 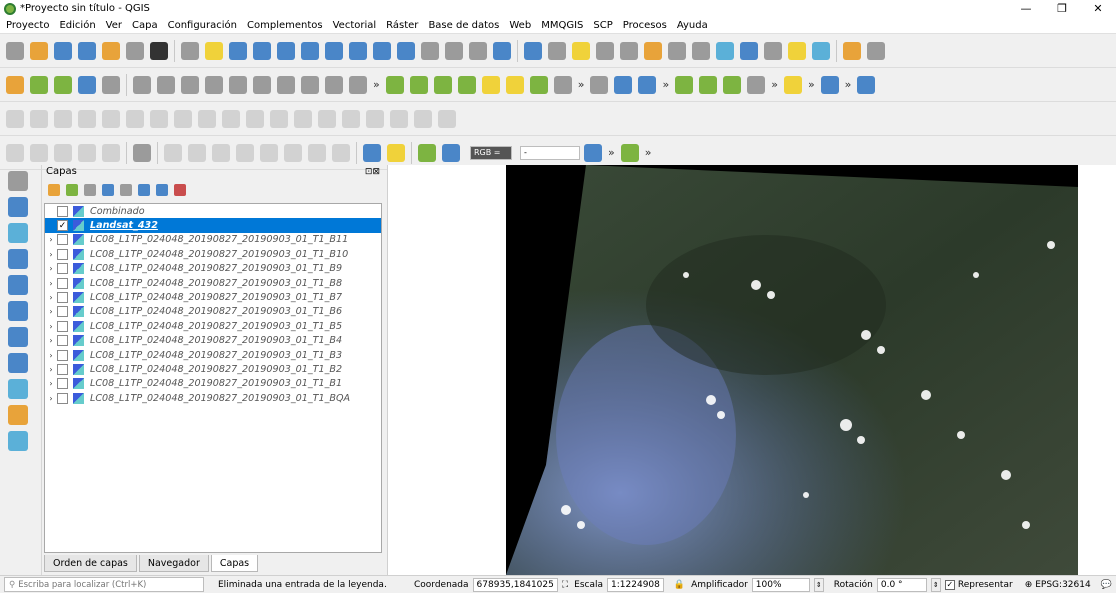 What do you see at coordinates (159, 50) in the screenshot?
I see `style-manager-icon` at bounding box center [159, 50].